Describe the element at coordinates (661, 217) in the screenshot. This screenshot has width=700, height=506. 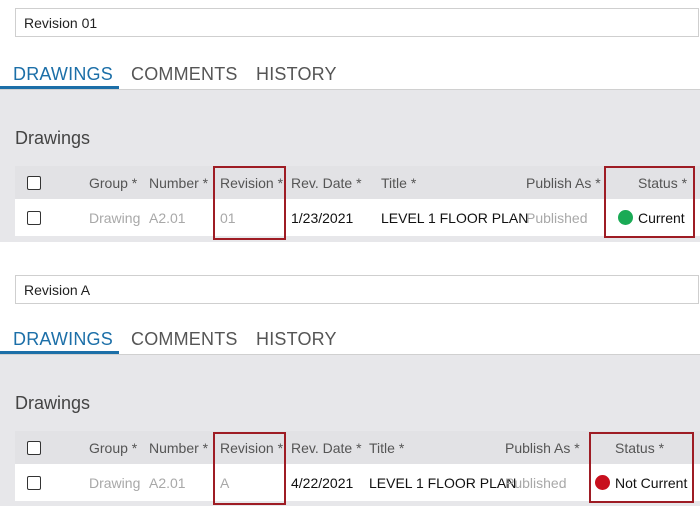
I see `status-label: Current` at that location.